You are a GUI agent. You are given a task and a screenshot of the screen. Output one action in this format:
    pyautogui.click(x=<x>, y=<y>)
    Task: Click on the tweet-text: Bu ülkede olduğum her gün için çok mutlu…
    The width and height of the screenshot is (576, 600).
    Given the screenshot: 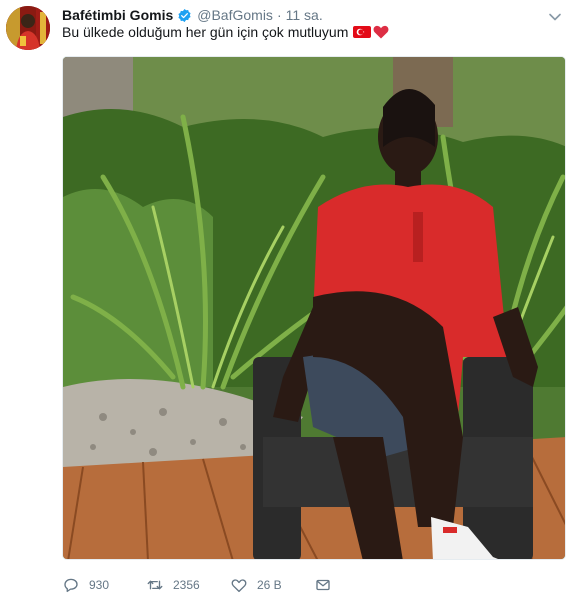 What is the action you would take?
    pyautogui.click(x=225, y=32)
    